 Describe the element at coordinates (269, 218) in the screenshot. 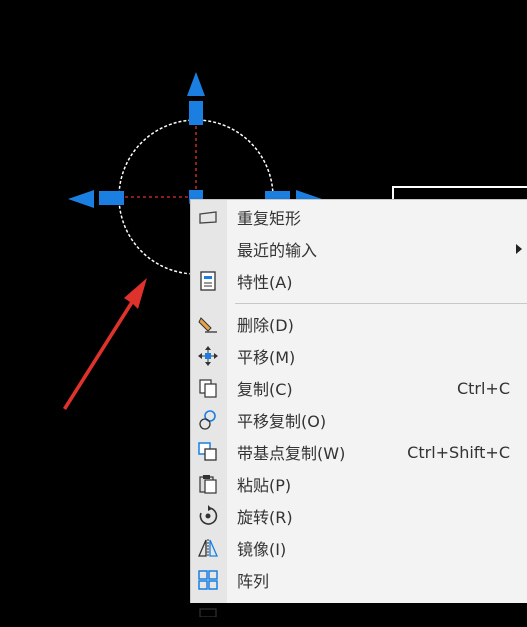

I see `menu-item-label: 重复矩形` at that location.